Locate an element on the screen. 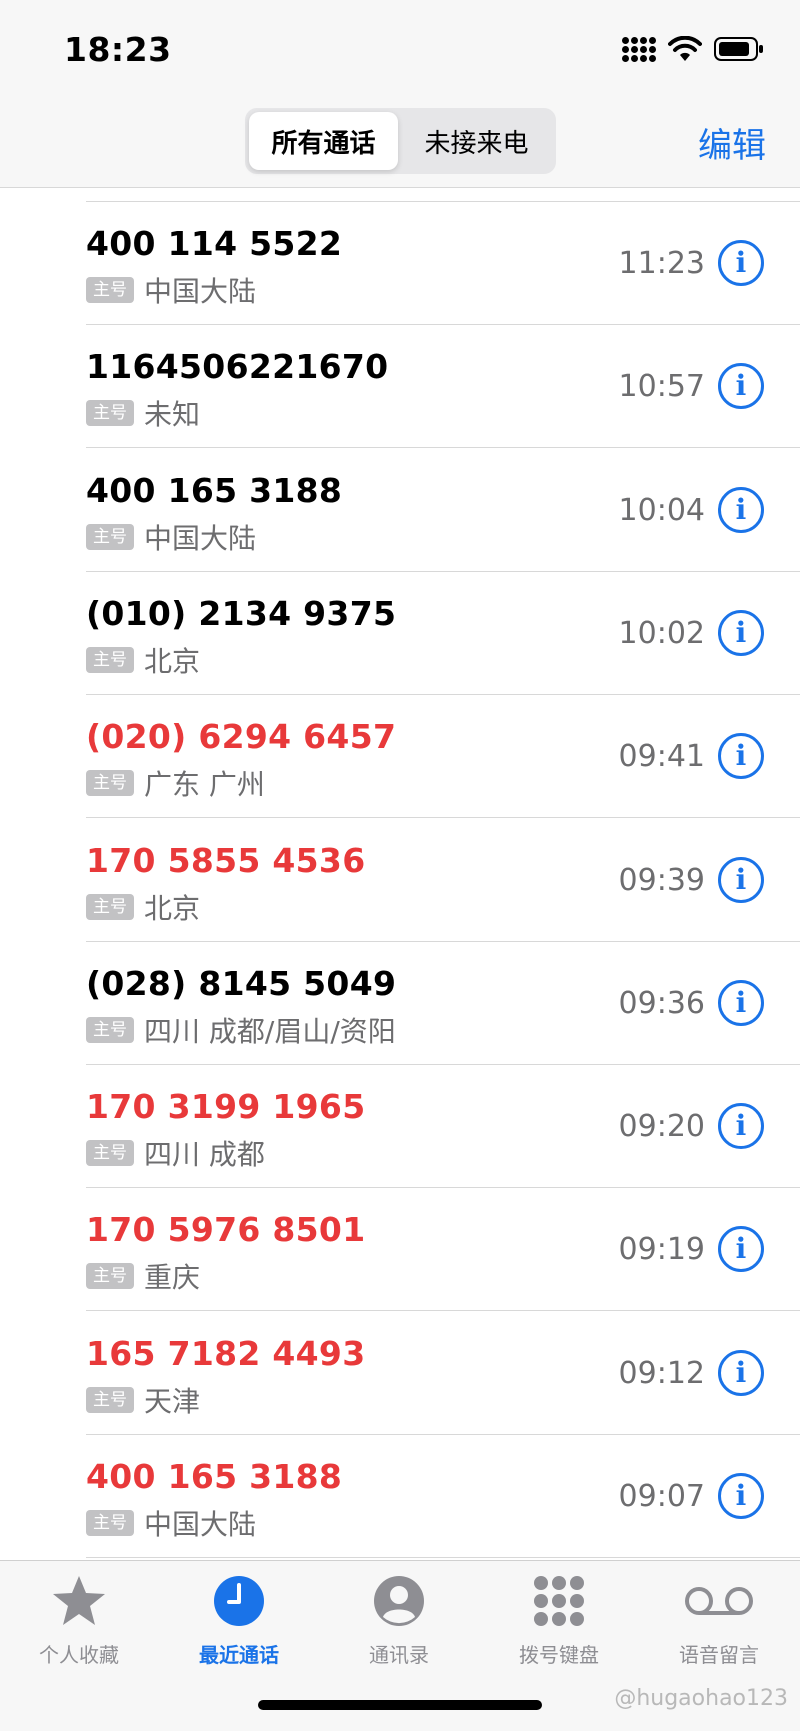 The width and height of the screenshot is (800, 1731). tab-recents: 最近通话 is located at coordinates (239, 1626).